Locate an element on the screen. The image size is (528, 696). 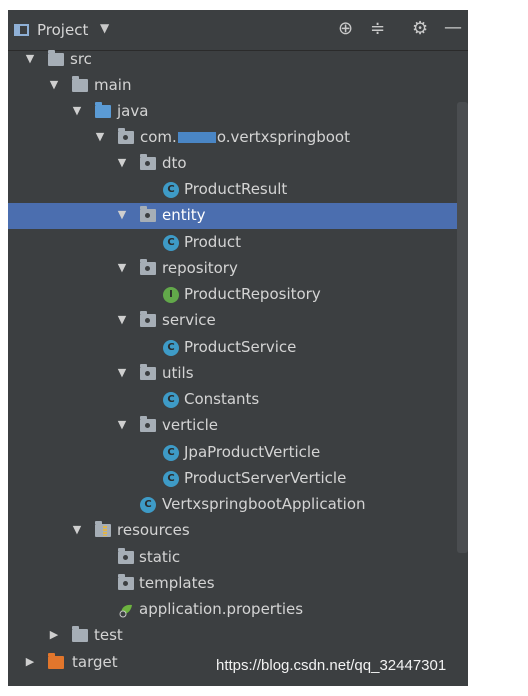
node-label: static is located at coordinates (160, 557).